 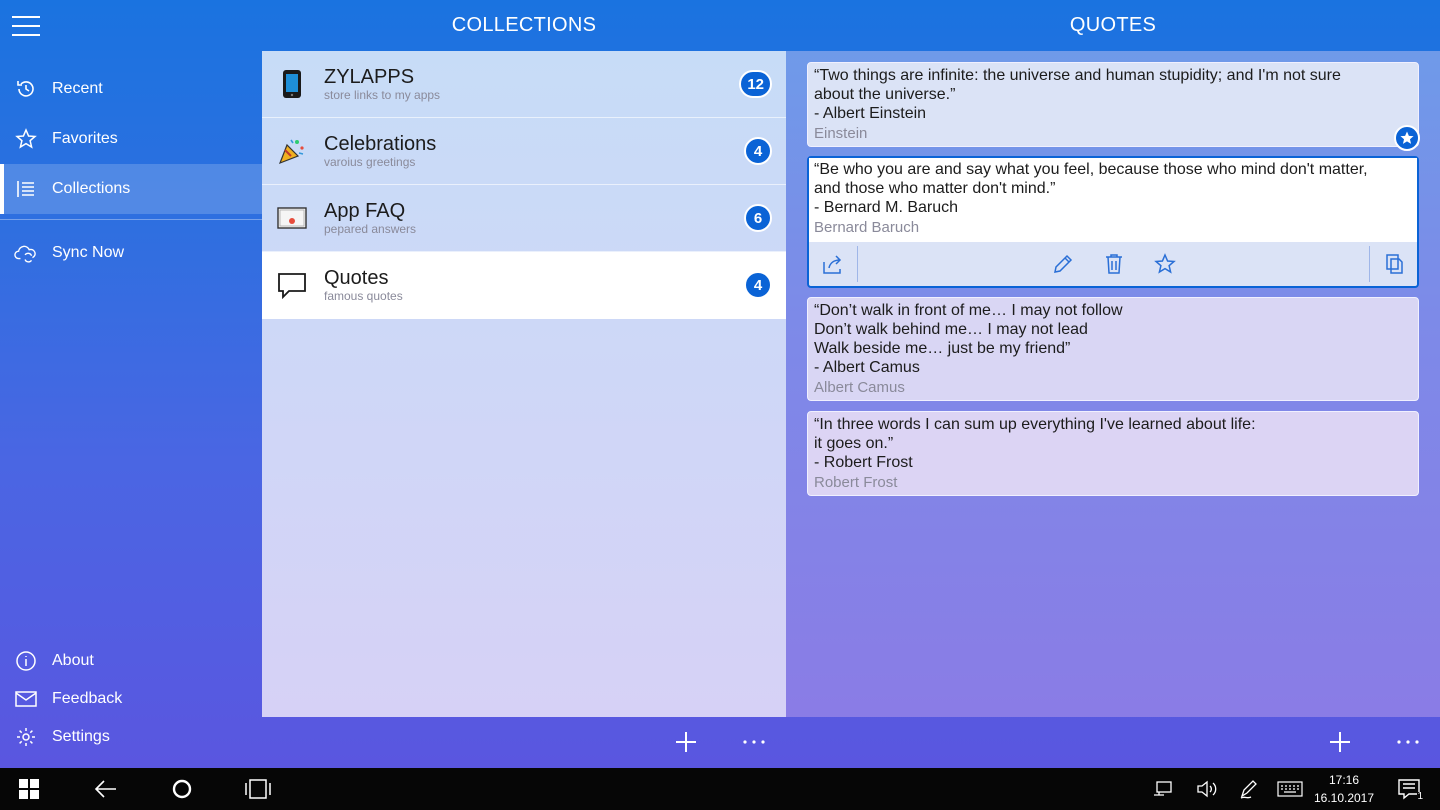 What do you see at coordinates (1344, 780) in the screenshot?
I see `clock-time: 17:16` at bounding box center [1344, 780].